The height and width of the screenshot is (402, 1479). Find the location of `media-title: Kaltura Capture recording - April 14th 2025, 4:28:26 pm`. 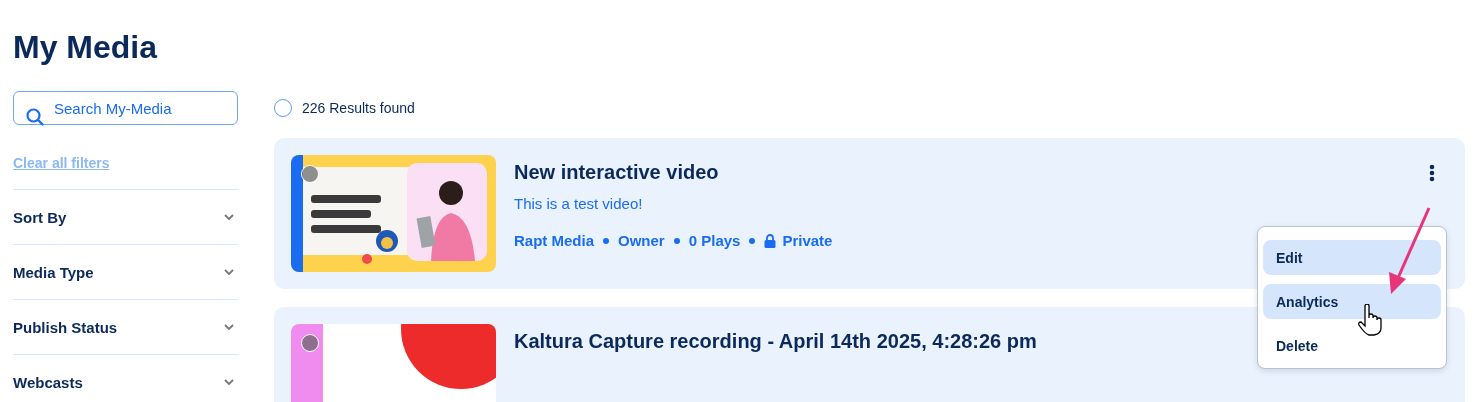

media-title: Kaltura Capture recording - April 14th 2025, 4:28:26 pm is located at coordinates (775, 341).